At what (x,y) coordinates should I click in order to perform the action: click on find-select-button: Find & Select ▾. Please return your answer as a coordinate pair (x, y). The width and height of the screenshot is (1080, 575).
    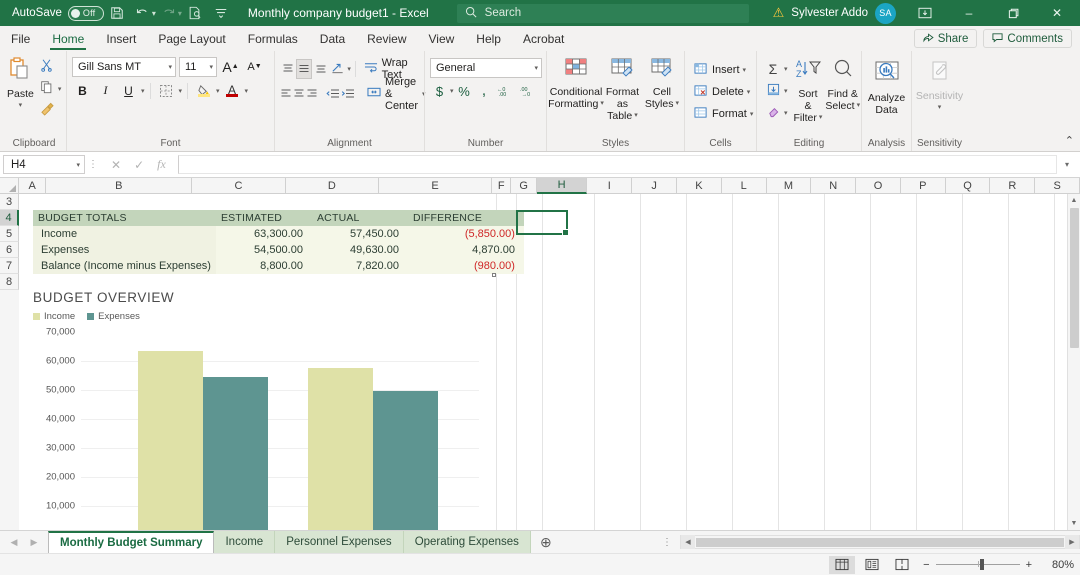
    Looking at the image, I should click on (842, 84).